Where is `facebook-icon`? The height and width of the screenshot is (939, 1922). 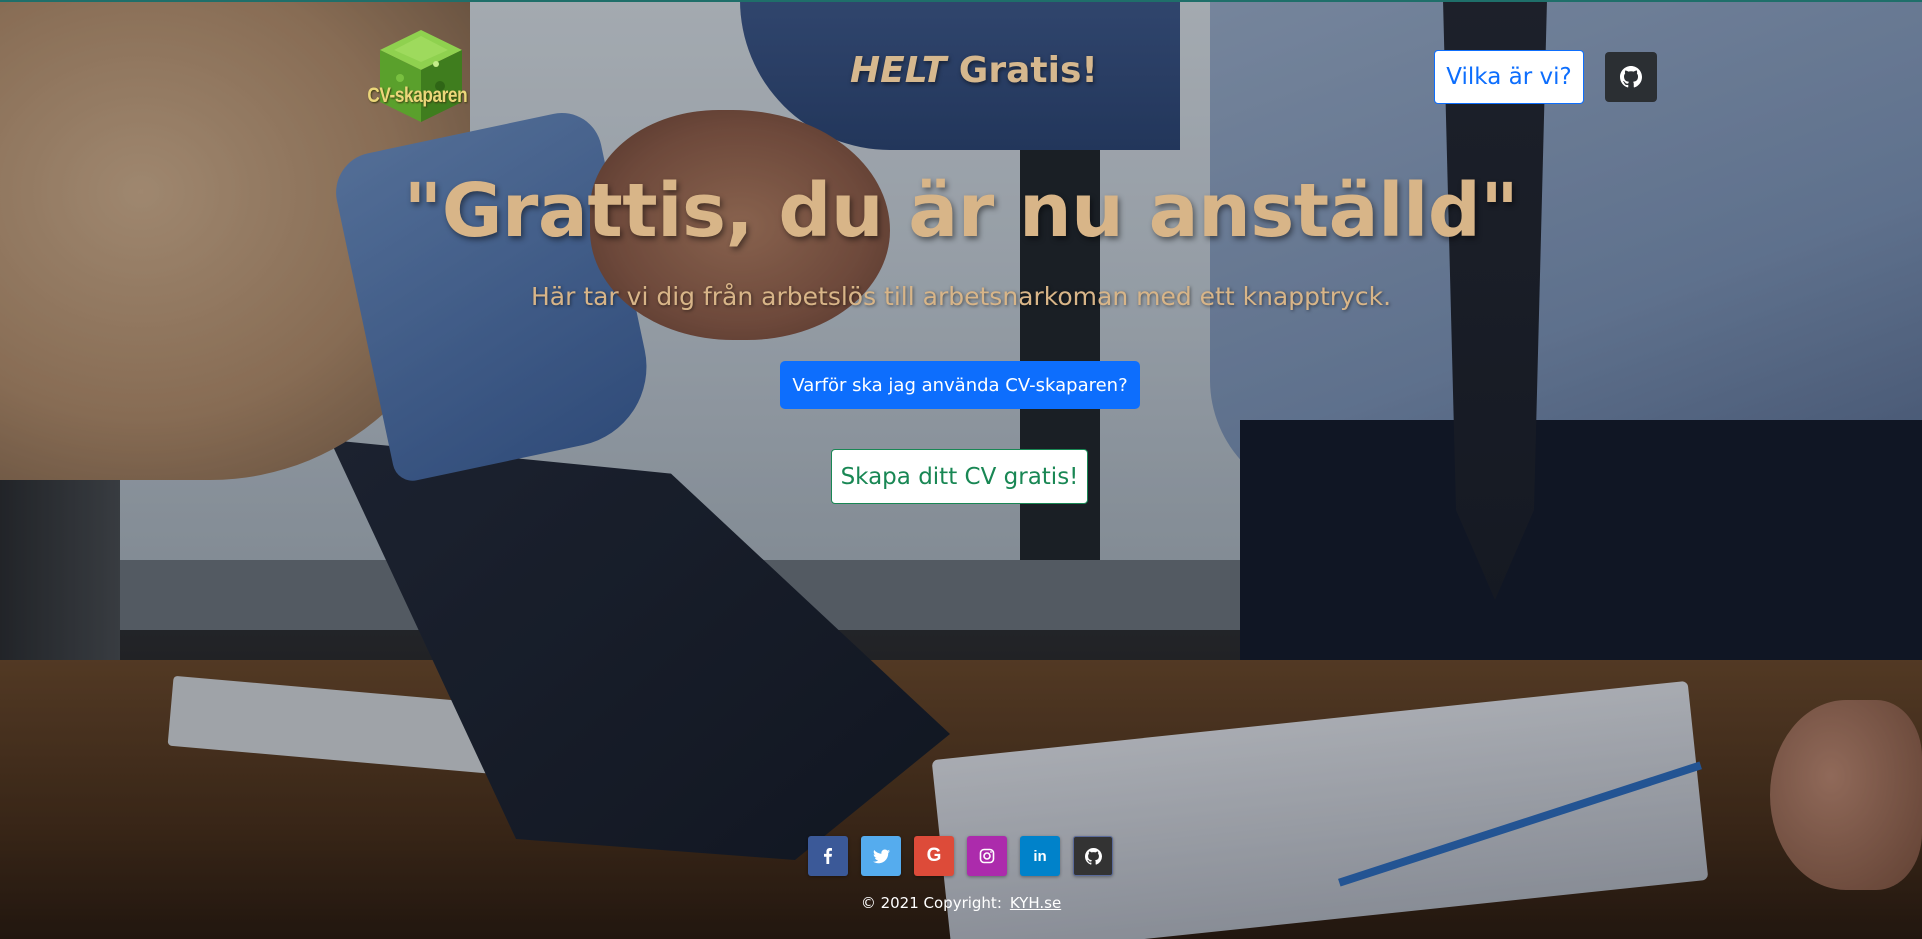 facebook-icon is located at coordinates (828, 856).